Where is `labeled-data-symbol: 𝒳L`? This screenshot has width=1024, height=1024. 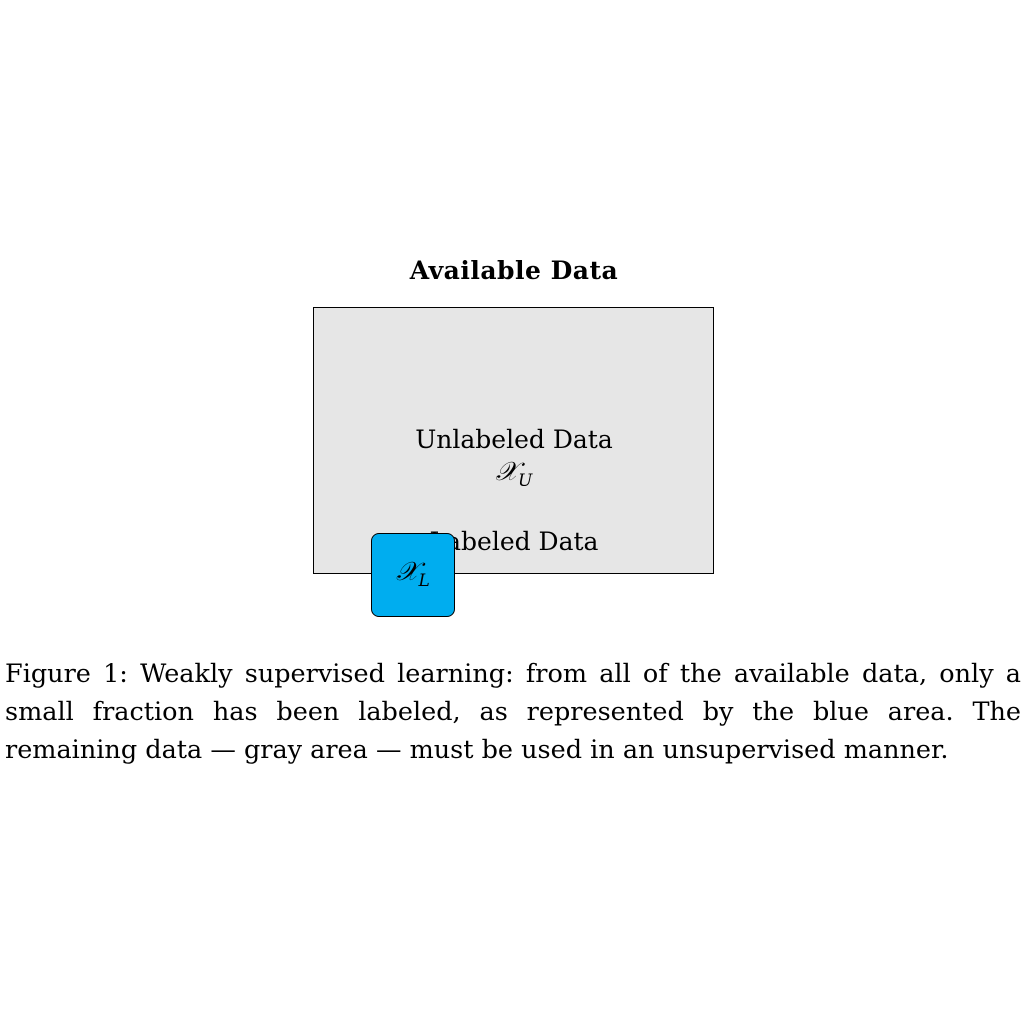 labeled-data-symbol: 𝒳L is located at coordinates (413, 574).